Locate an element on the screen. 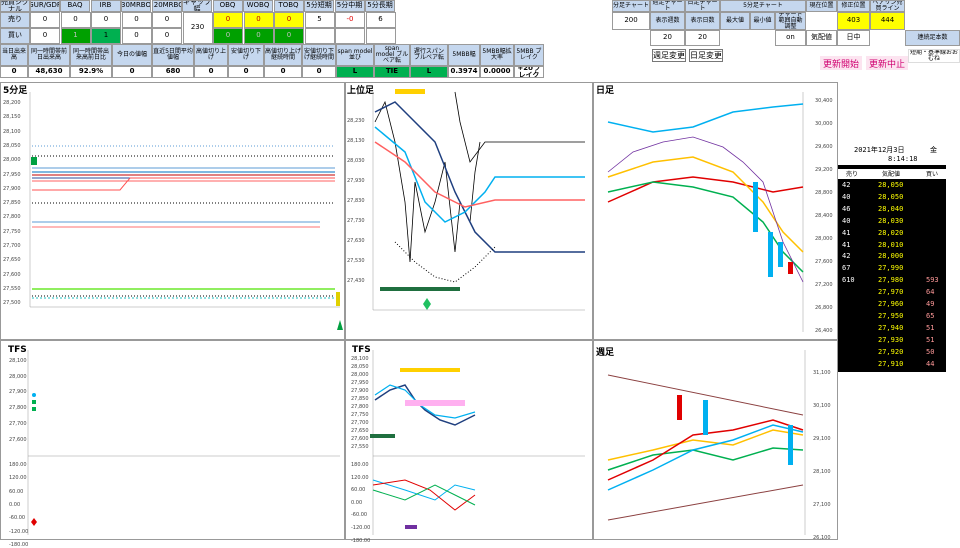 The width and height of the screenshot is (960, 548). board-row: 27,910 44 is located at coordinates (892, 365).